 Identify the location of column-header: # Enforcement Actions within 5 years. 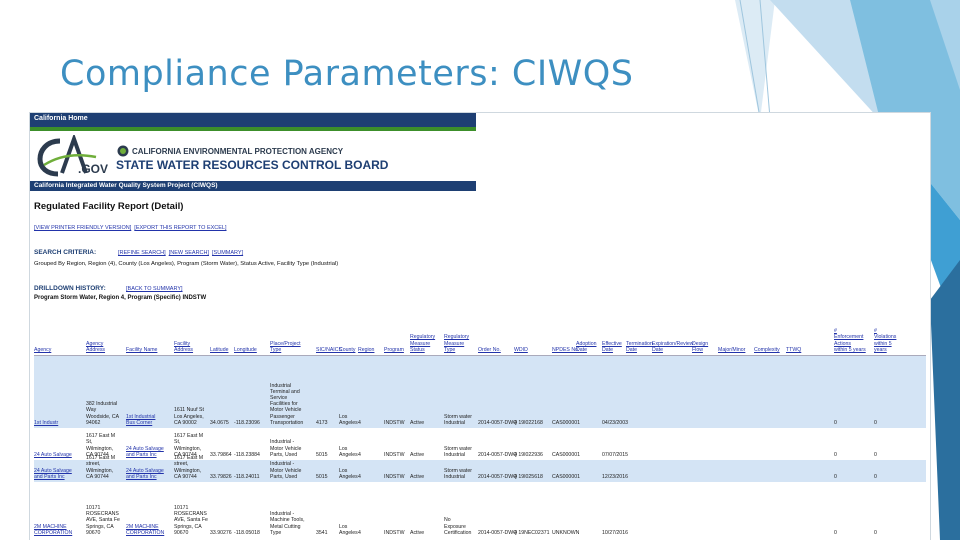
(850, 340).